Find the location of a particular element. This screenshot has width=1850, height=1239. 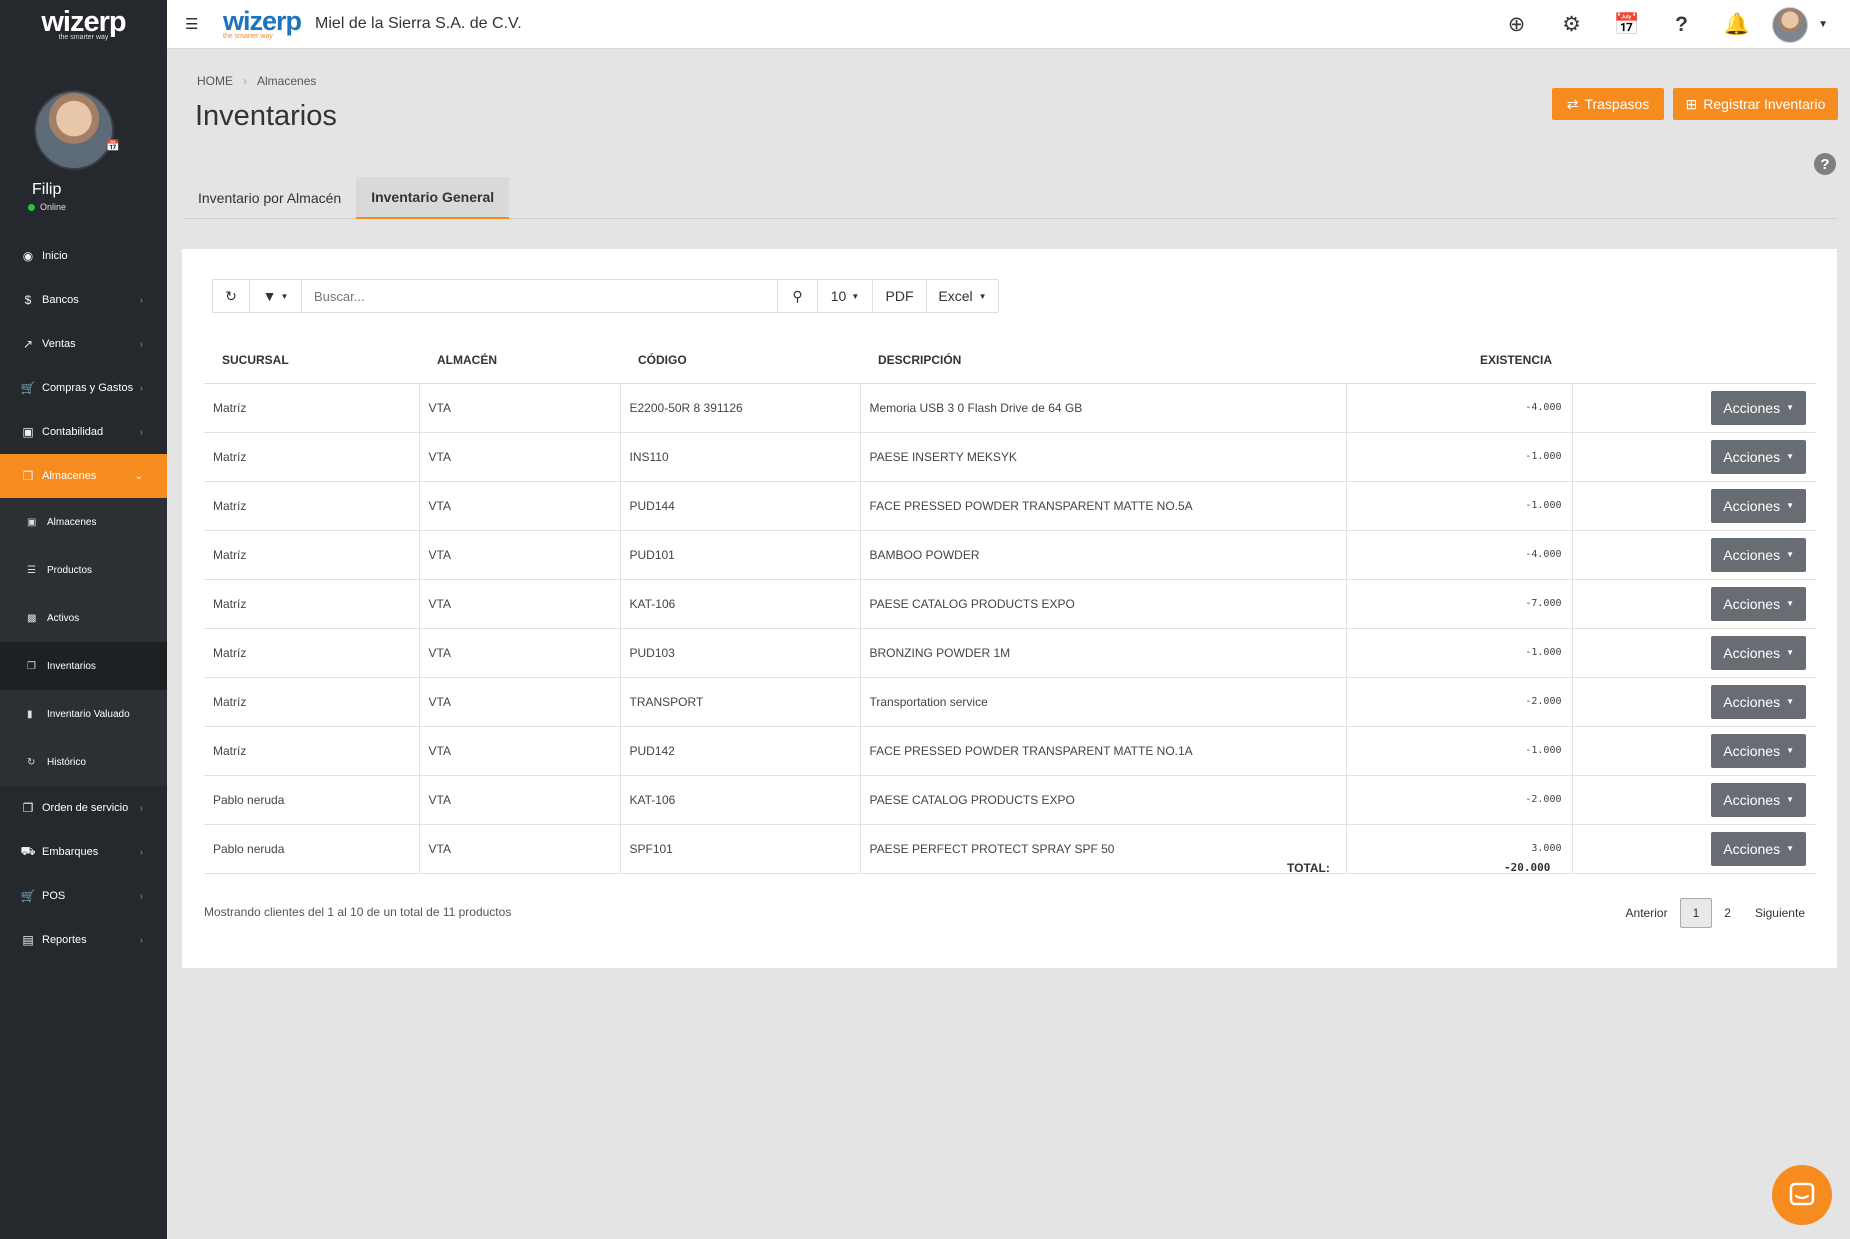

hamburger-menu-icon: ☰ is located at coordinates (196, 24).